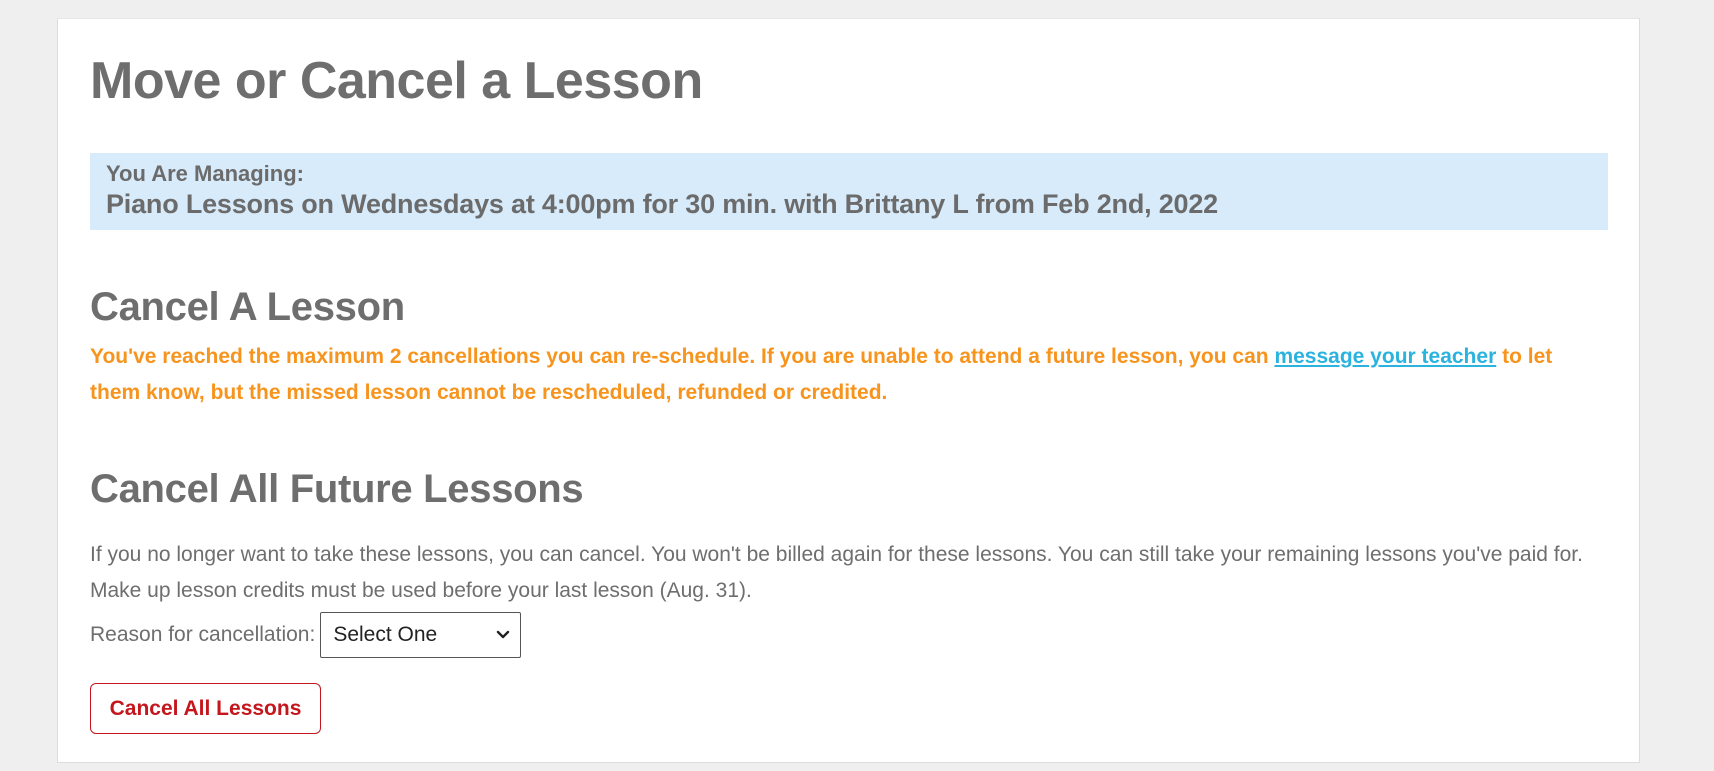  I want to click on cancel-lesson-title: Cancel A Lesson, so click(247, 307).